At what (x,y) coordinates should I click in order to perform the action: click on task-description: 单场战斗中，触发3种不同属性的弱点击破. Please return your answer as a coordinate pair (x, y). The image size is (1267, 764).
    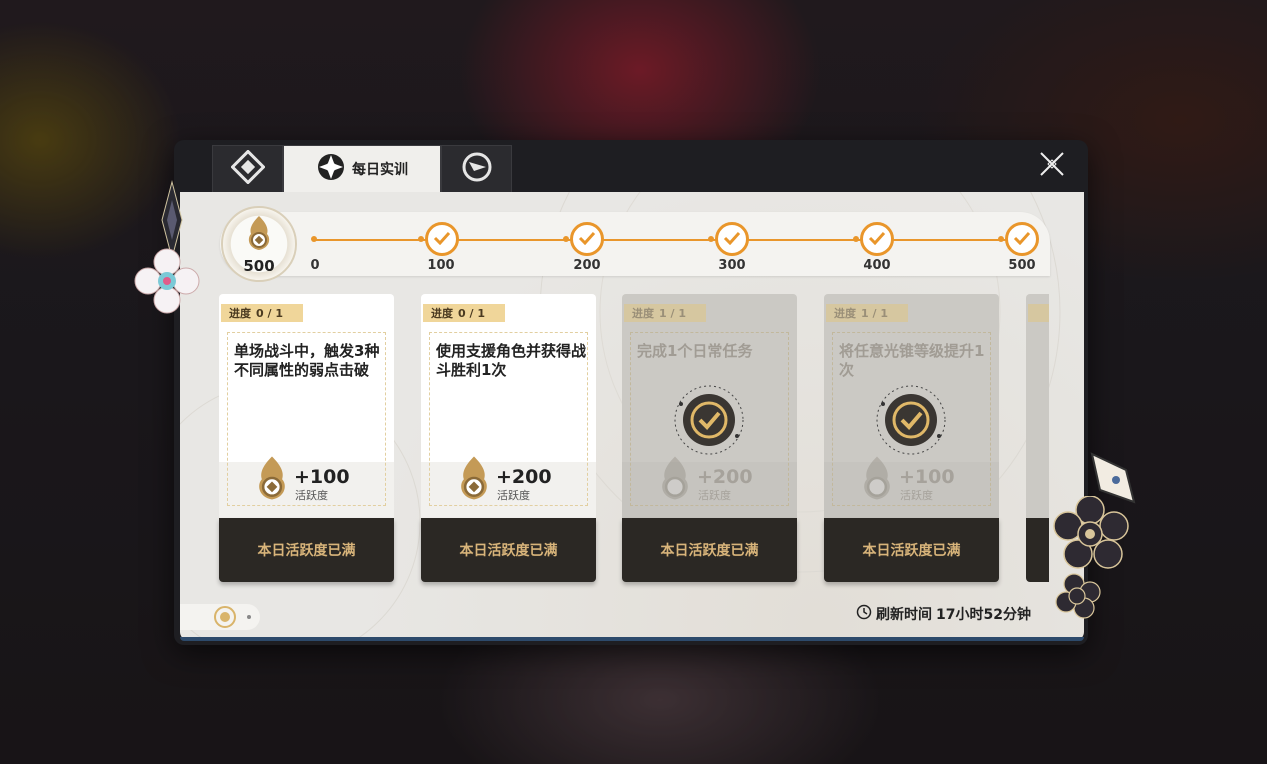
    Looking at the image, I should click on (307, 360).